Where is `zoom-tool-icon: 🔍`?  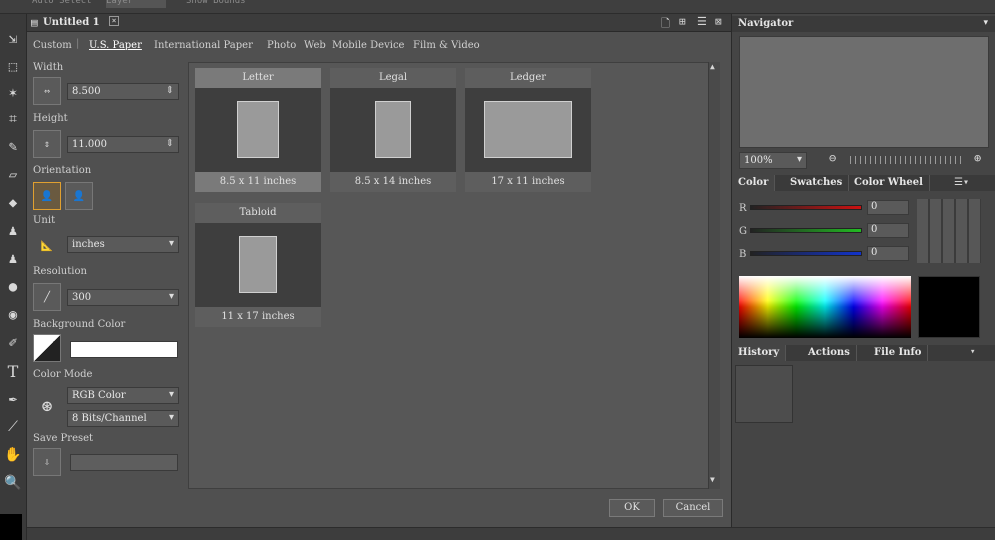
zoom-tool-icon: 🔍 is located at coordinates (13, 483).